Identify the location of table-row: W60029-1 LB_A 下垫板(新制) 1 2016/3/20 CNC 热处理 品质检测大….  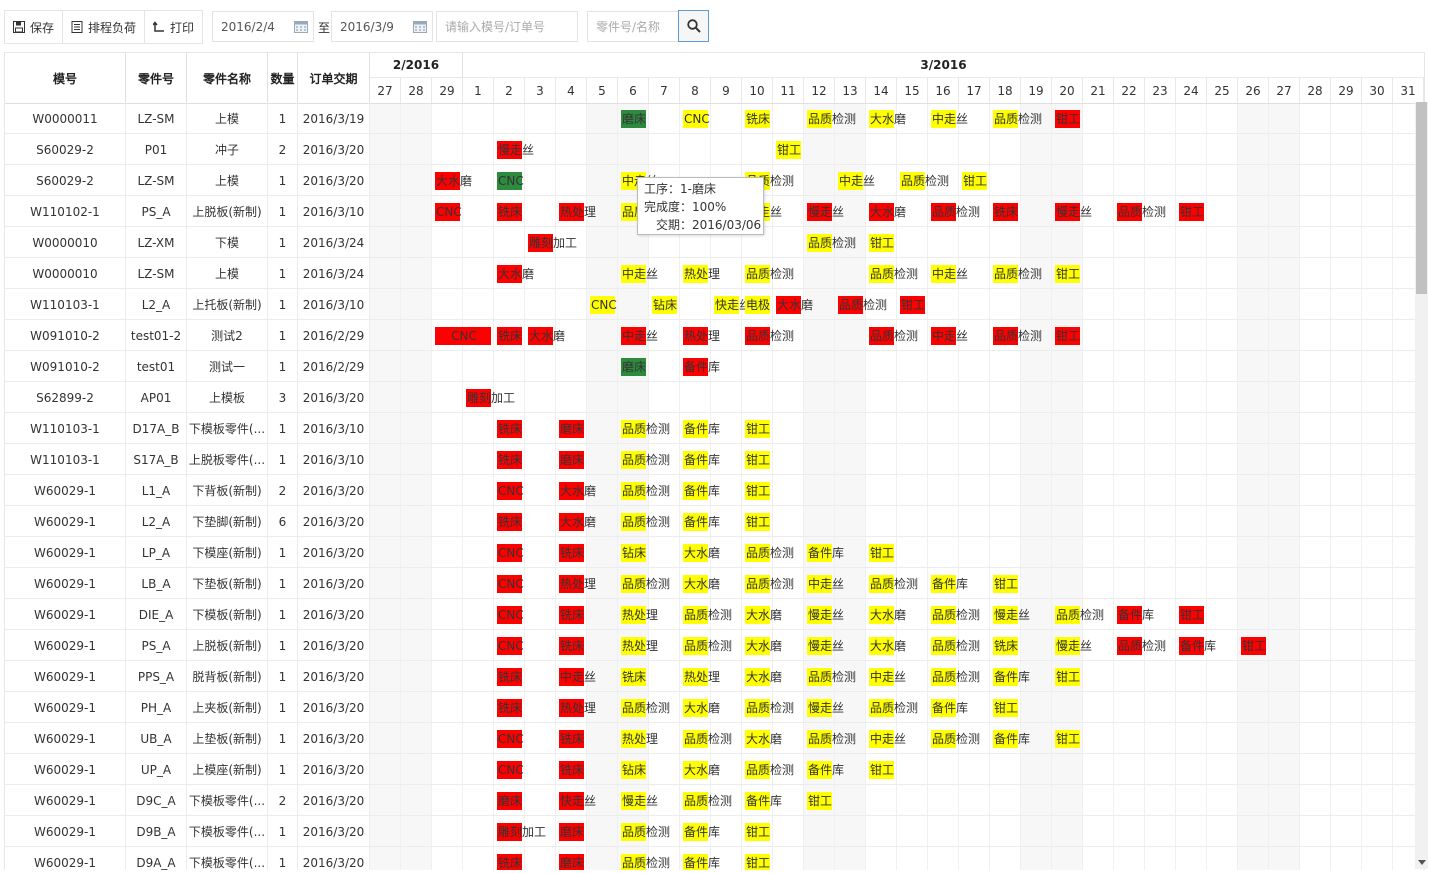
(714, 583).